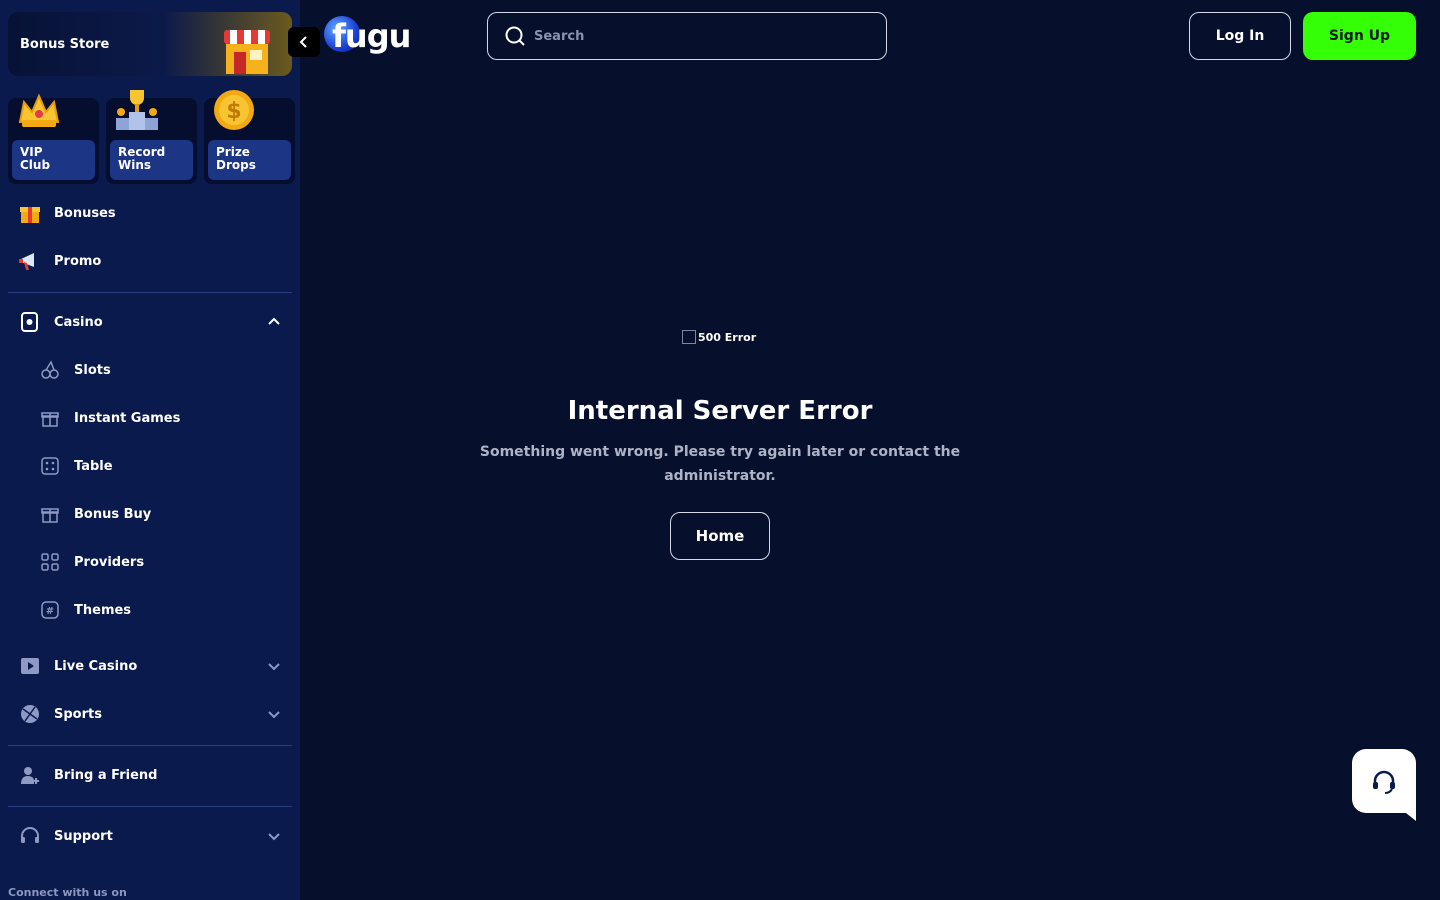 This screenshot has height=900, width=1440. Describe the element at coordinates (85, 213) in the screenshot. I see `sidebar-item-label: Bonuses` at that location.